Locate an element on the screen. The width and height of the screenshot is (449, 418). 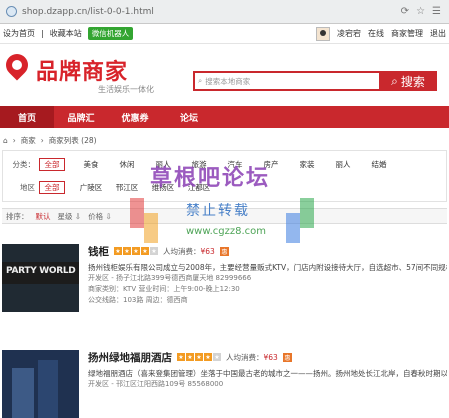
username-link: 凌宕宕 is located at coordinates (349, 33).